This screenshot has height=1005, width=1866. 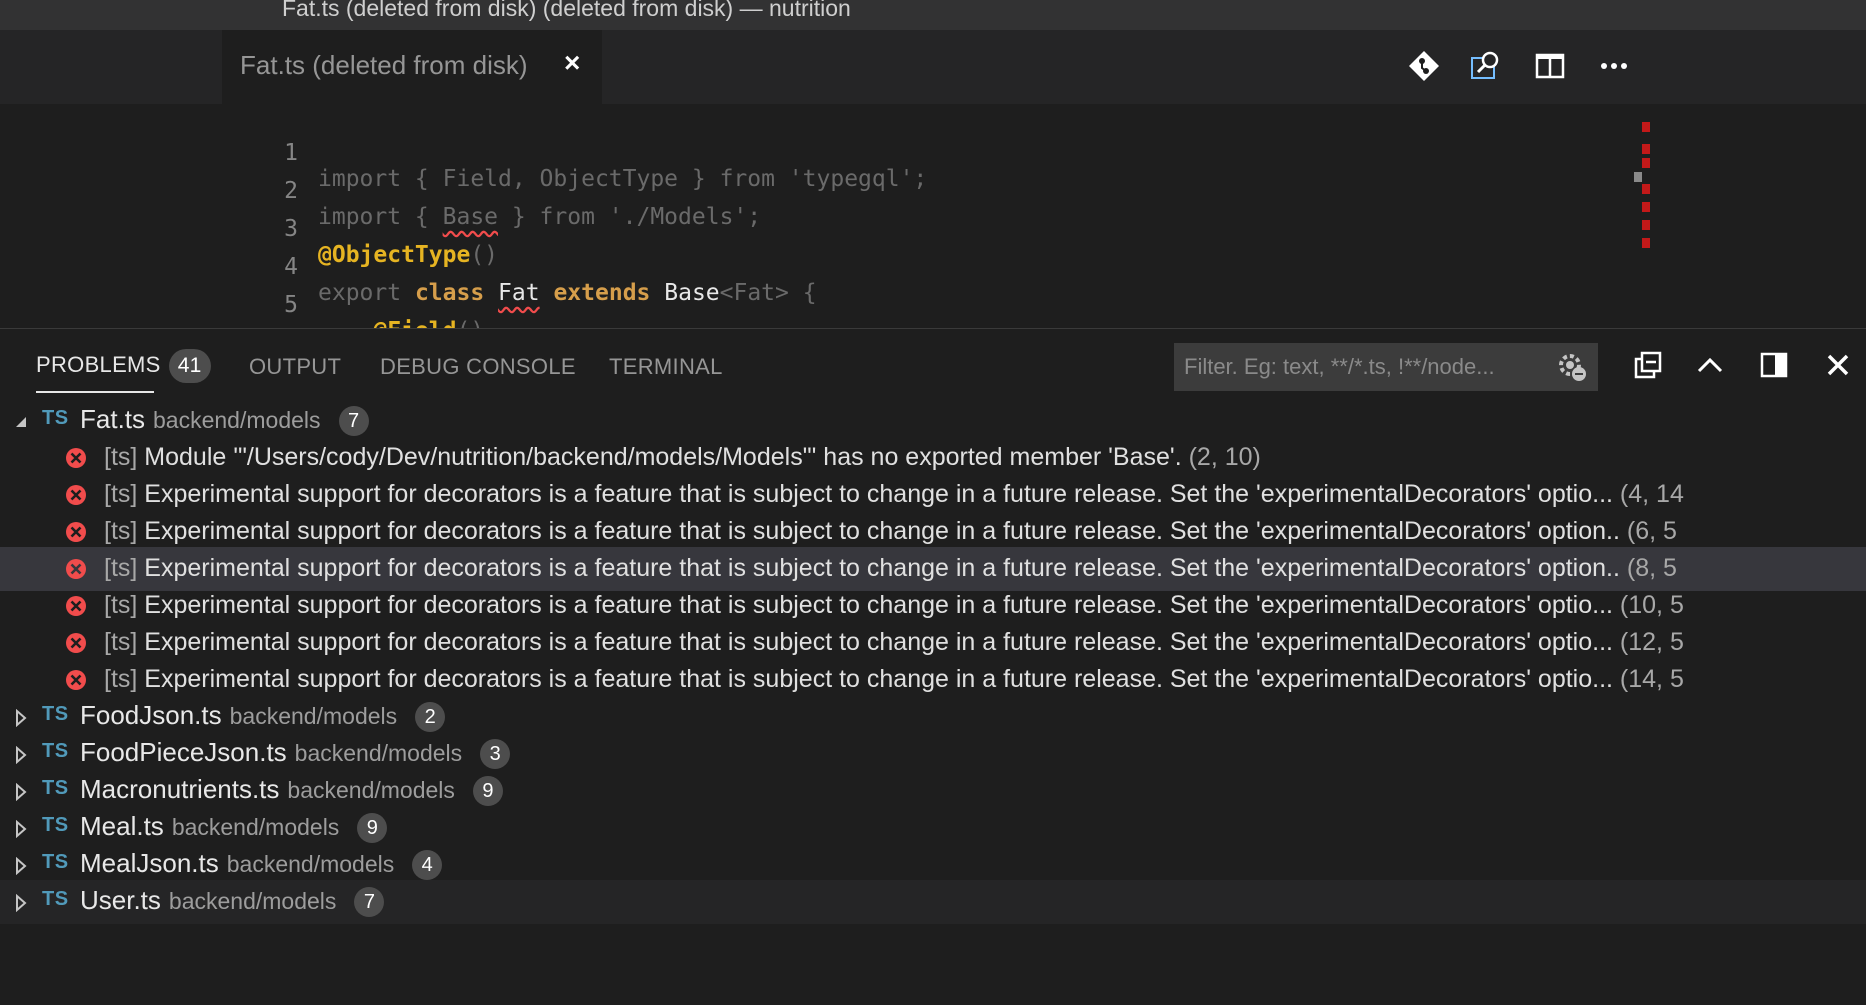 I want to click on problems-count-badge: 41, so click(x=189, y=366).